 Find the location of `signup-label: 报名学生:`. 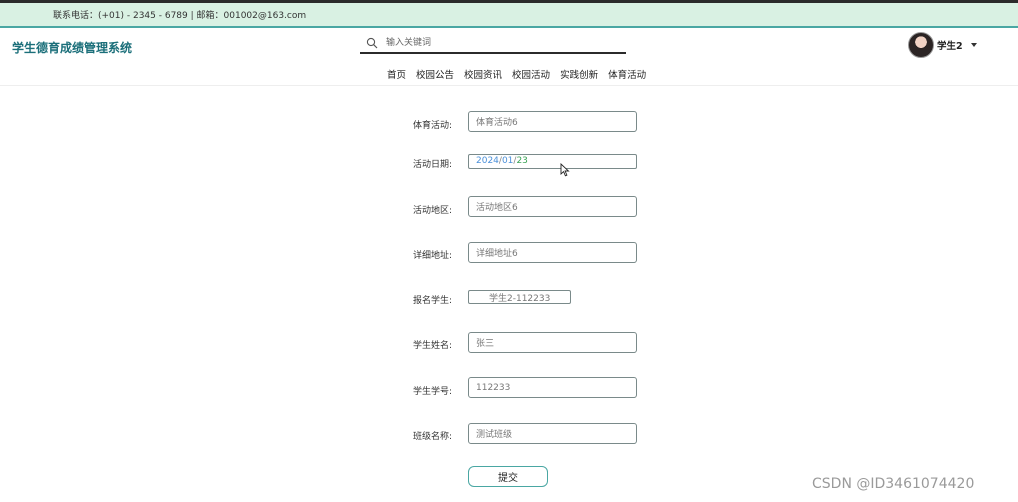

signup-label: 报名学生: is located at coordinates (432, 301).